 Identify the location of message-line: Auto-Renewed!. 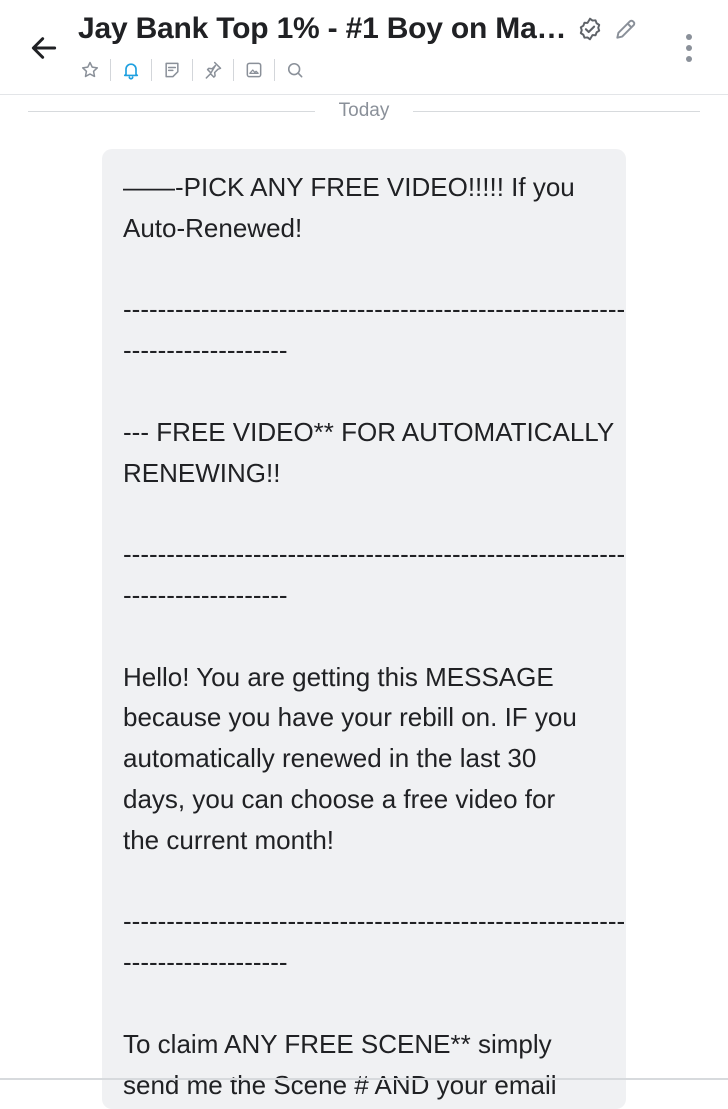
(213, 227).